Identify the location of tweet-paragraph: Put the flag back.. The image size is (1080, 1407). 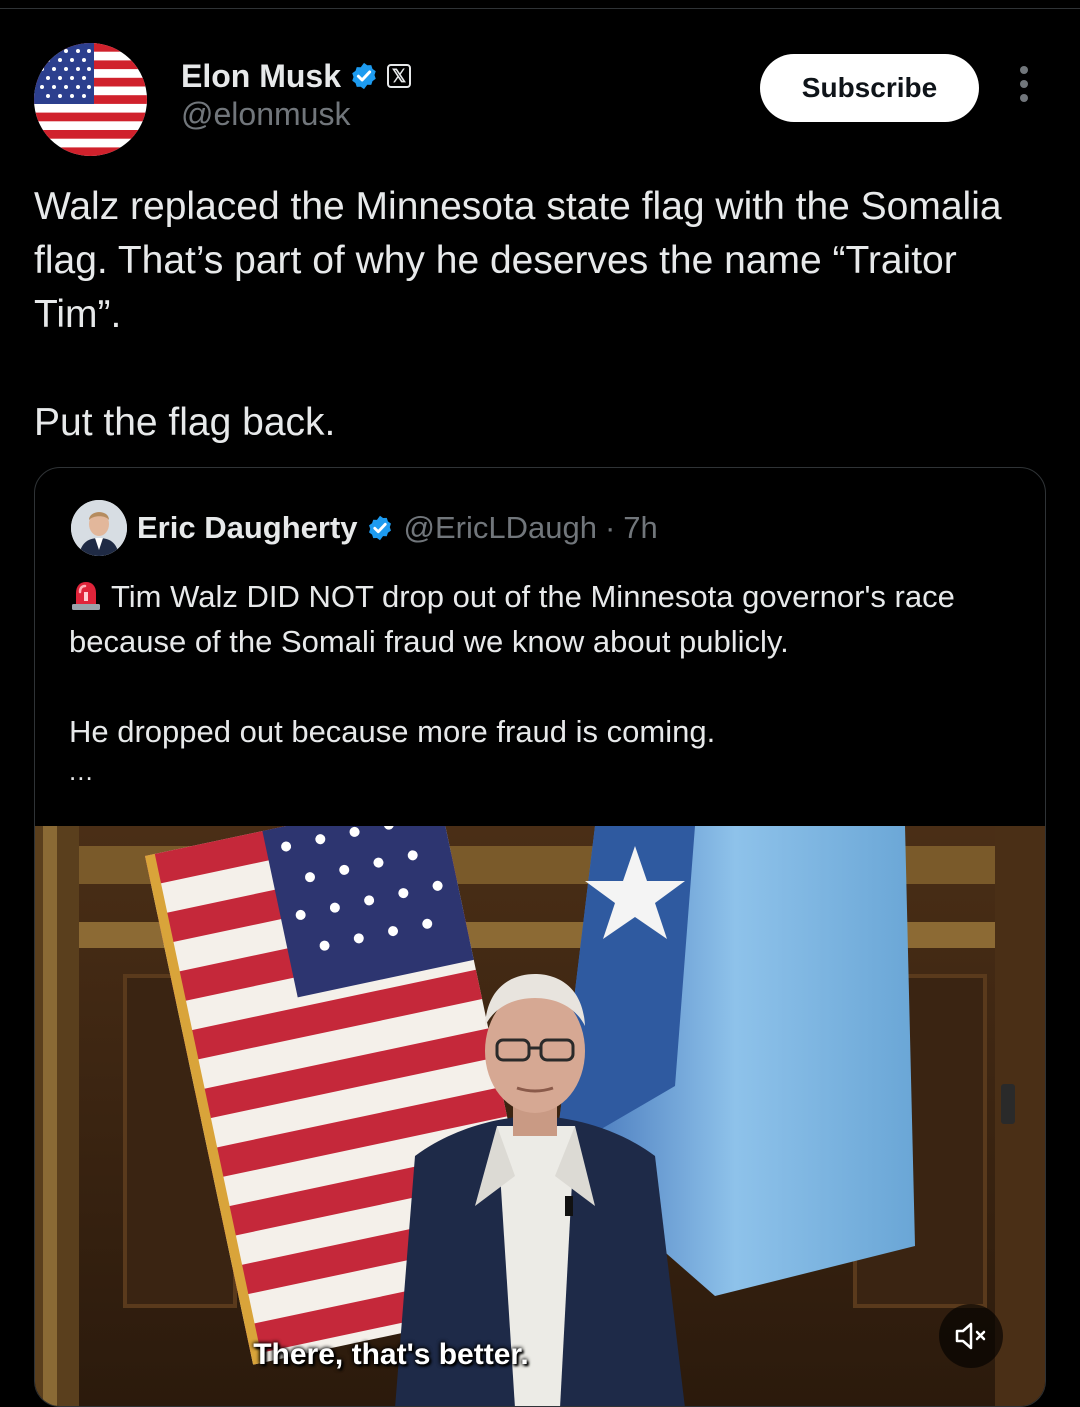
(185, 422).